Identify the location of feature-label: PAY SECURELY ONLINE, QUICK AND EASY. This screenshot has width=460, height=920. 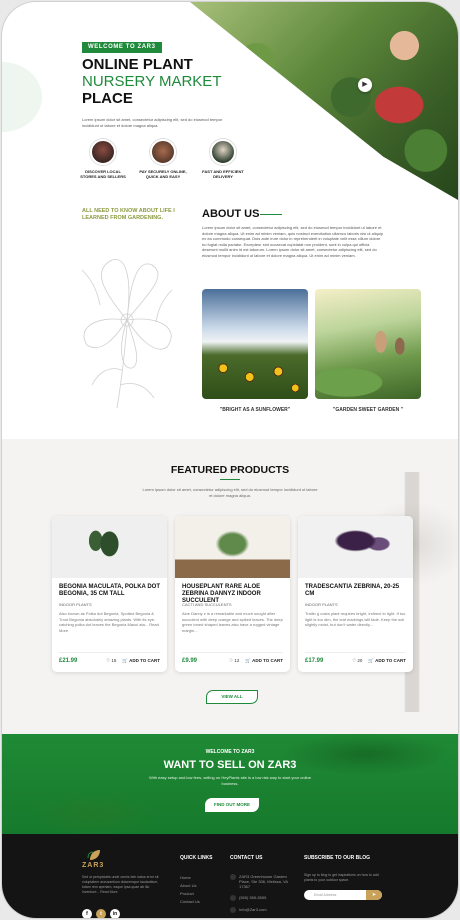
(163, 174).